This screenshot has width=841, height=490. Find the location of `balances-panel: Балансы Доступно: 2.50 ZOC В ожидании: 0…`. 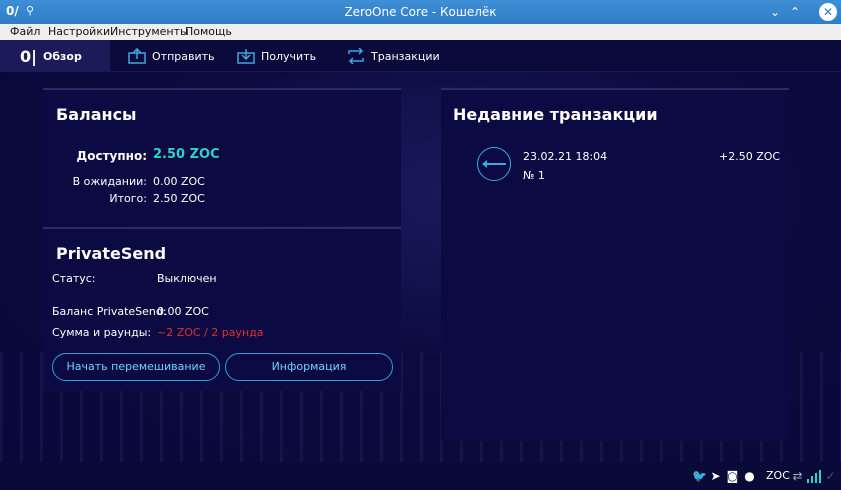

balances-panel: Балансы Доступно: 2.50 ZOC В ожидании: 0… is located at coordinates (222, 157).